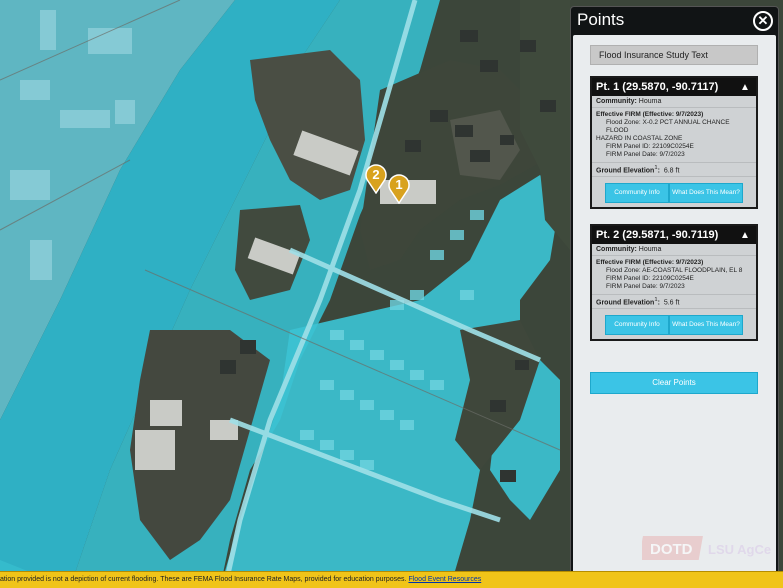 This screenshot has height=588, width=783. I want to click on elevation-row: Ground Elevation1: 6.8 ft, so click(674, 170).